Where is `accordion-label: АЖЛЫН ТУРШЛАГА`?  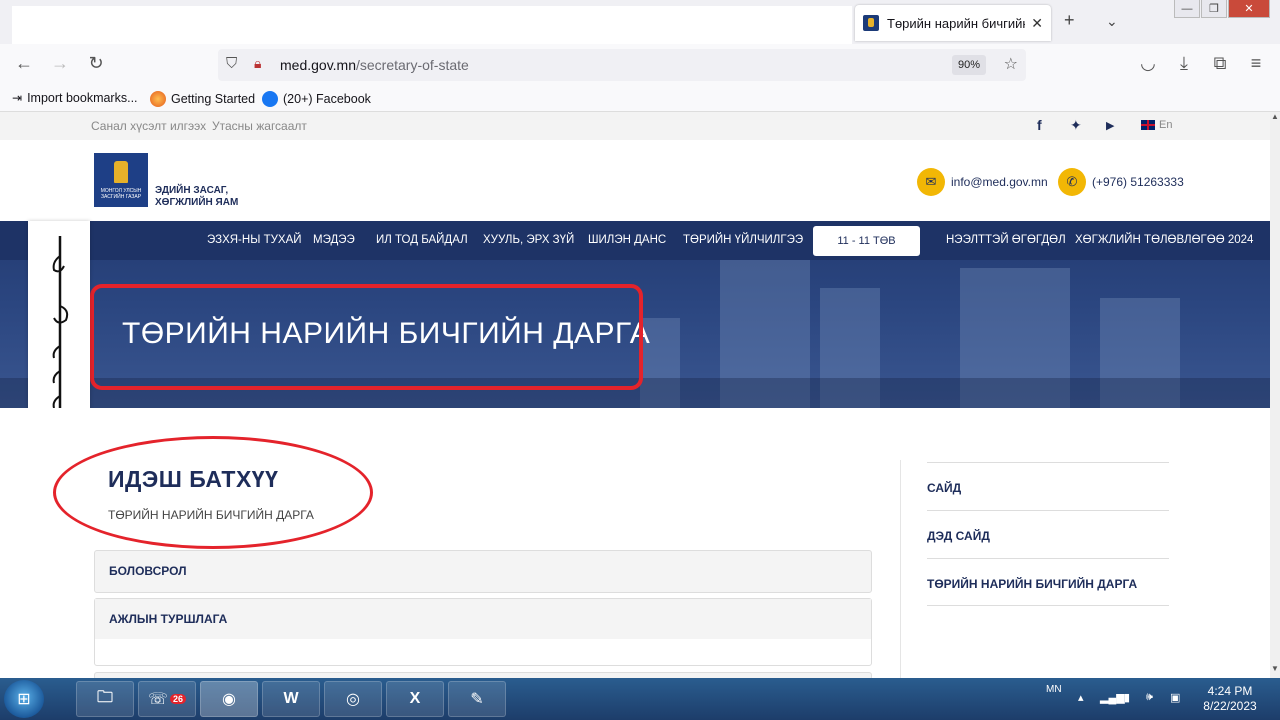 accordion-label: АЖЛЫН ТУРШЛАГА is located at coordinates (168, 619).